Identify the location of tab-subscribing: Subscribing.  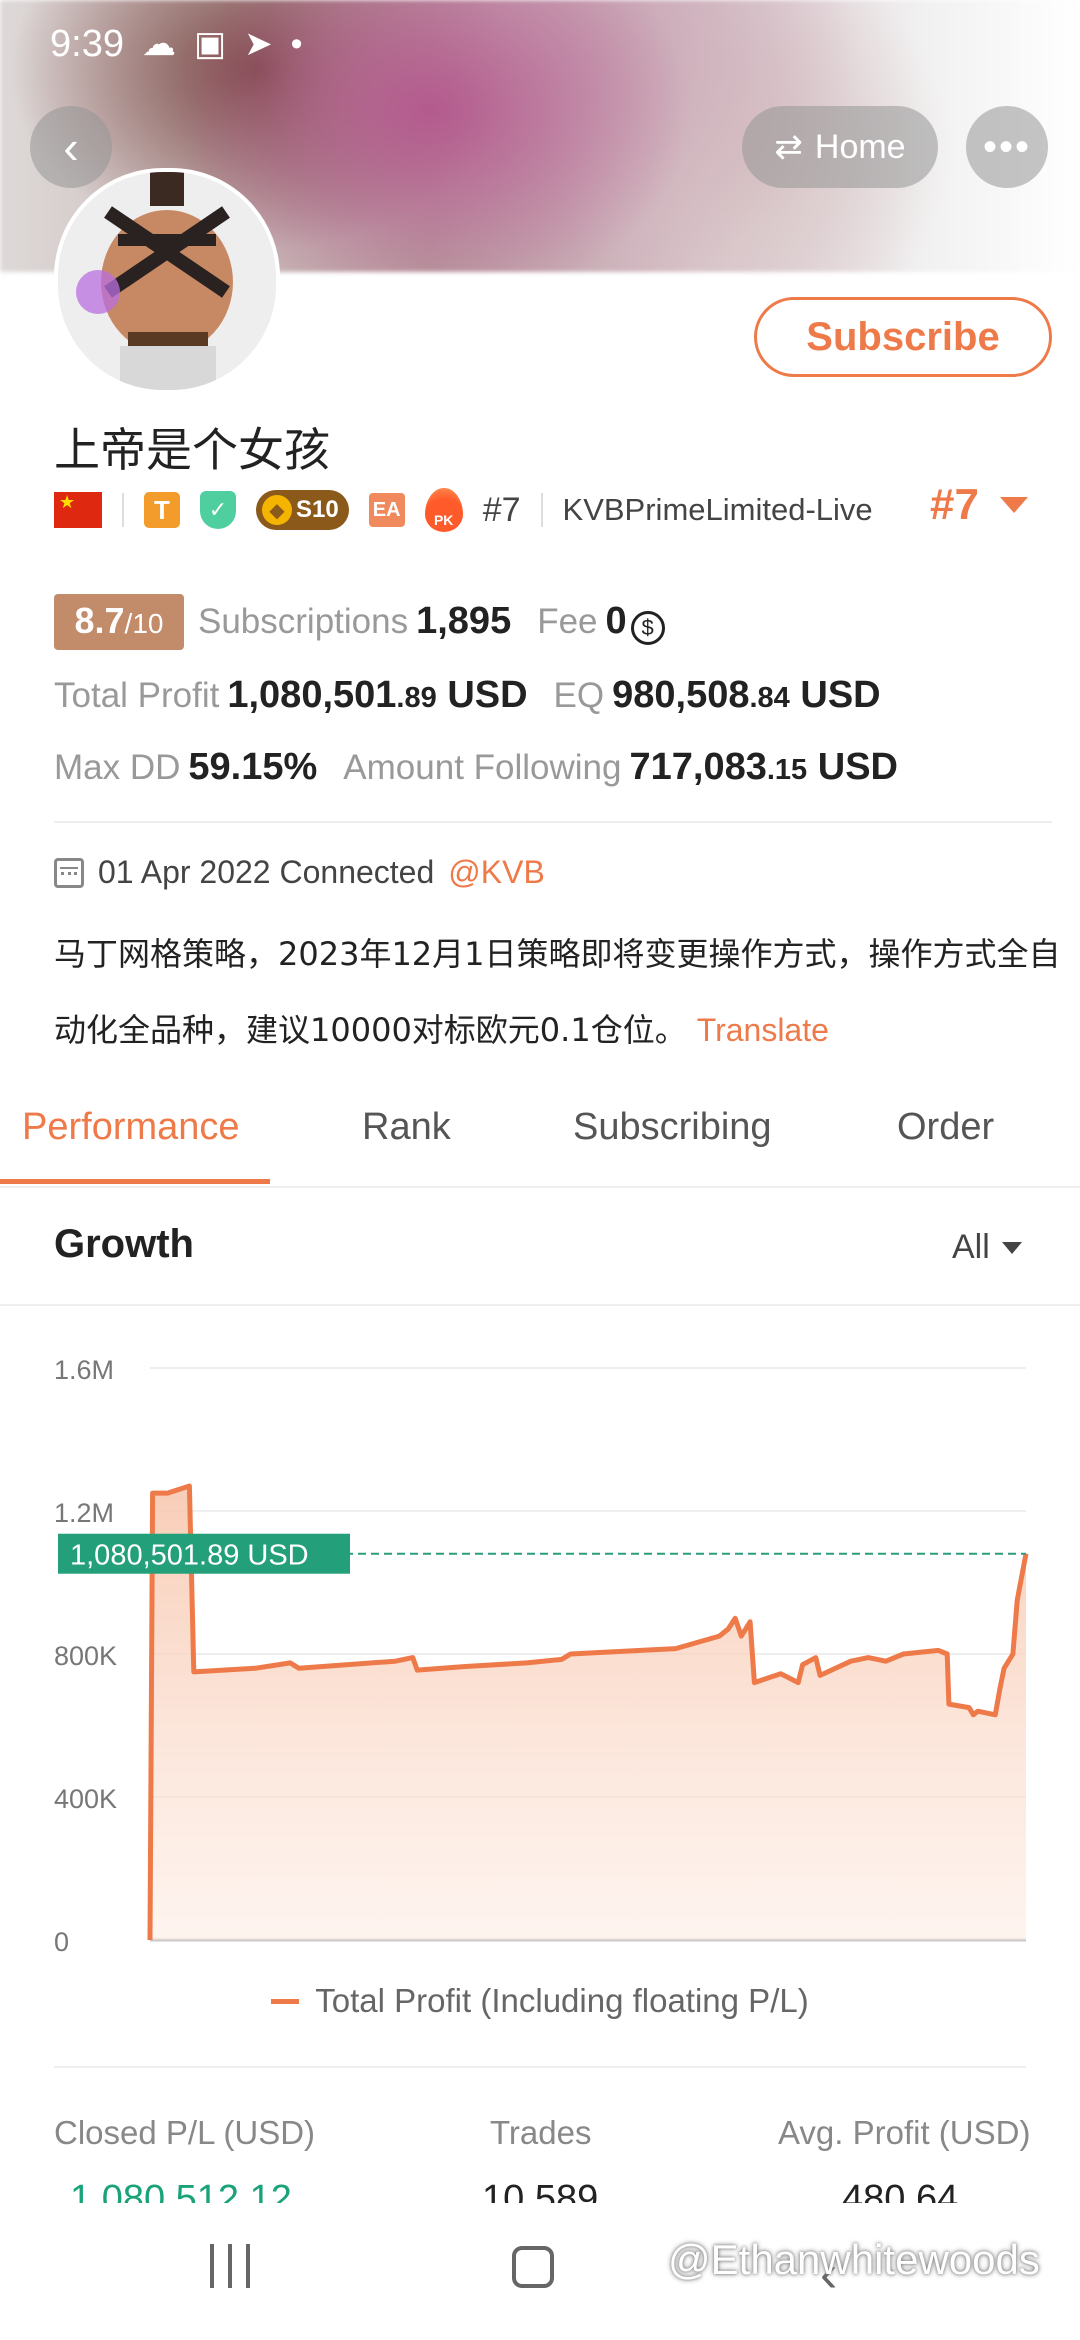
(672, 1127).